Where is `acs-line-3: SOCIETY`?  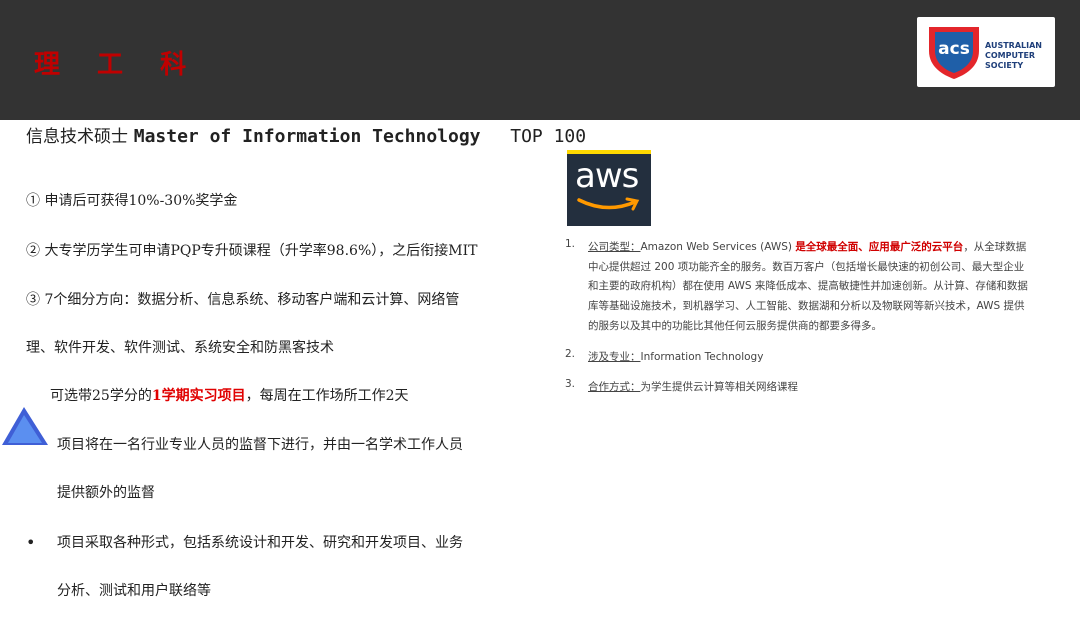 acs-line-3: SOCIETY is located at coordinates (1004, 65).